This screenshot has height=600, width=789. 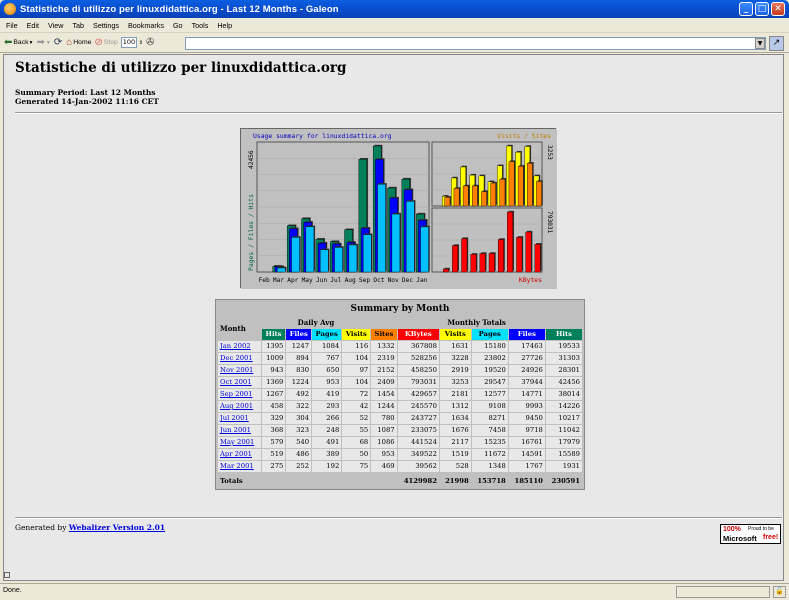 What do you see at coordinates (418, 466) in the screenshot?
I see `value-cell: 39562` at bounding box center [418, 466].